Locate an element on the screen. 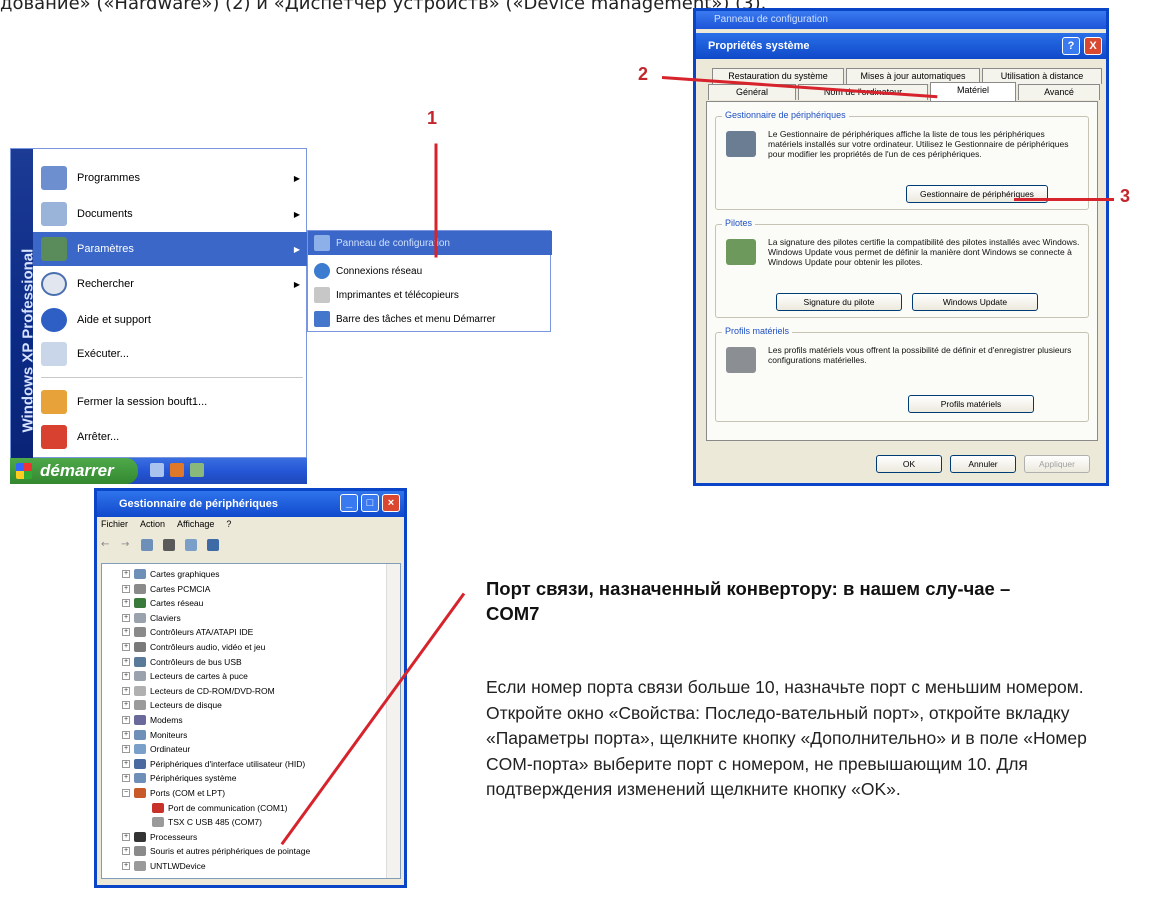 This screenshot has width=1161, height=899. group-label: Gestionnaire de périphériques is located at coordinates (785, 115).